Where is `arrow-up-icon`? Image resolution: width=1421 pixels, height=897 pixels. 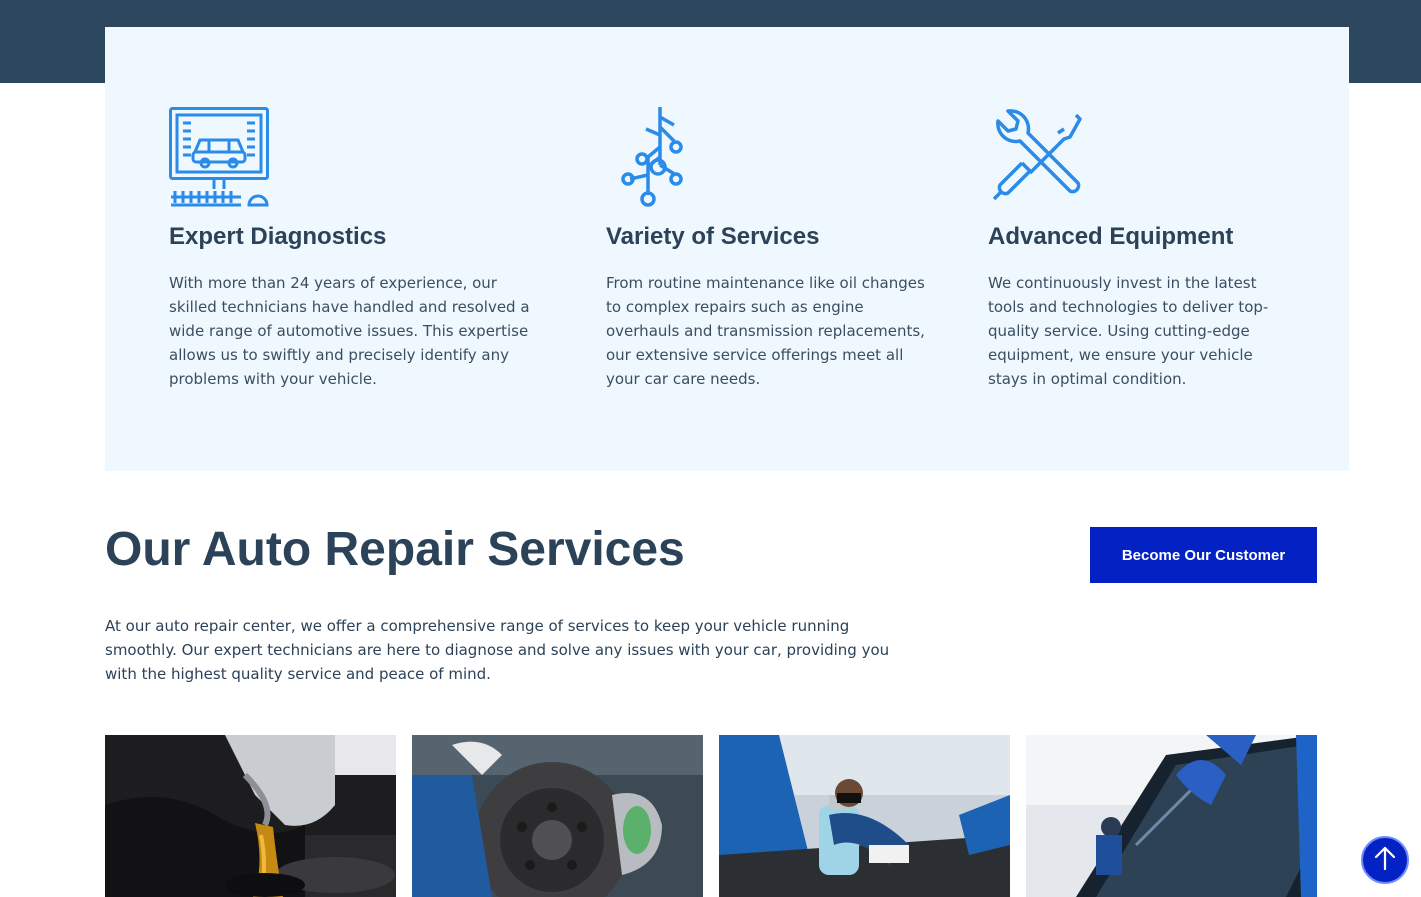
arrow-up-icon is located at coordinates (1385, 860).